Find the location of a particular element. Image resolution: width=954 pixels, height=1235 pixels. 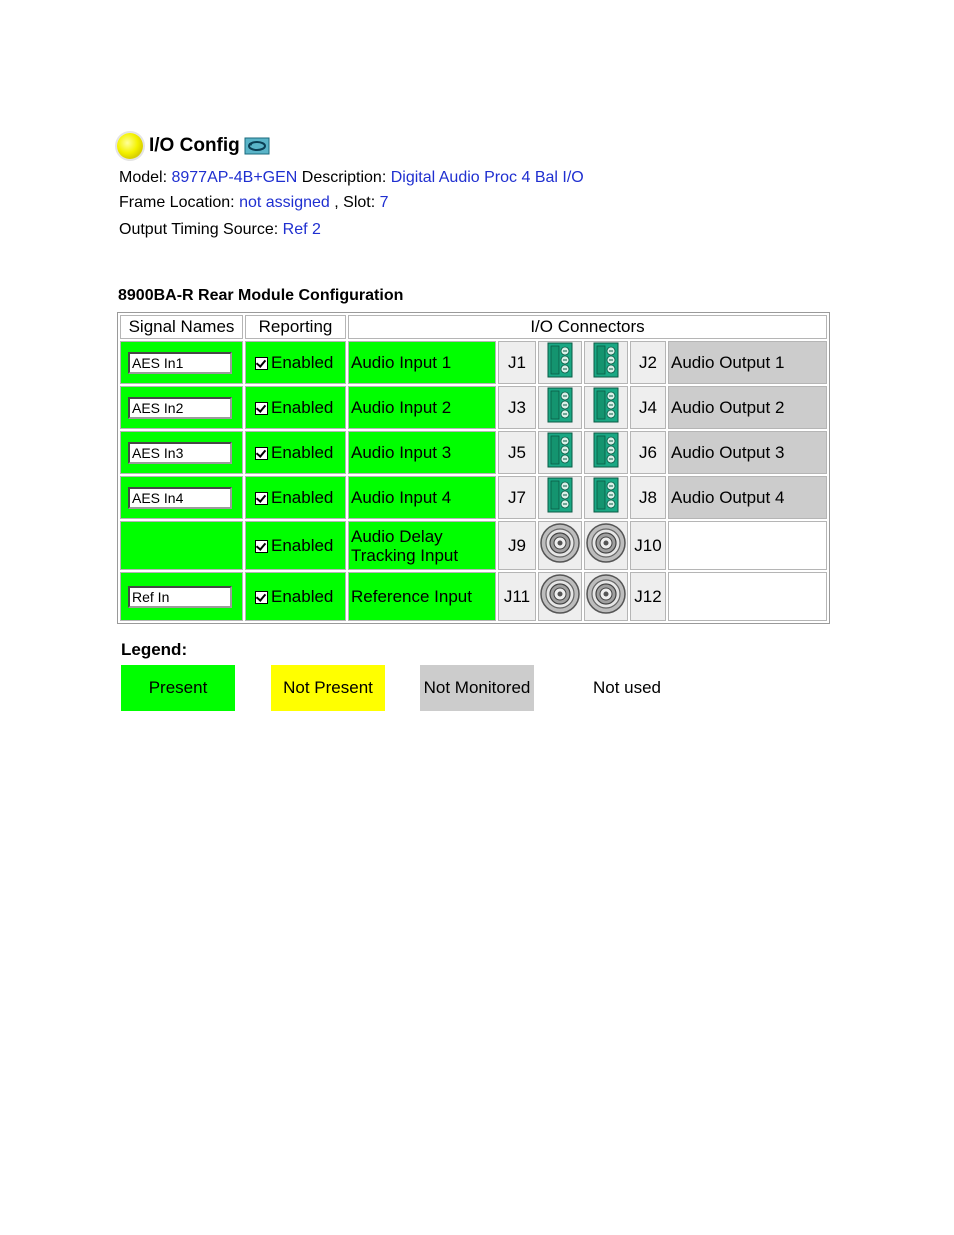

legend-not-present: Not Present is located at coordinates (328, 688).